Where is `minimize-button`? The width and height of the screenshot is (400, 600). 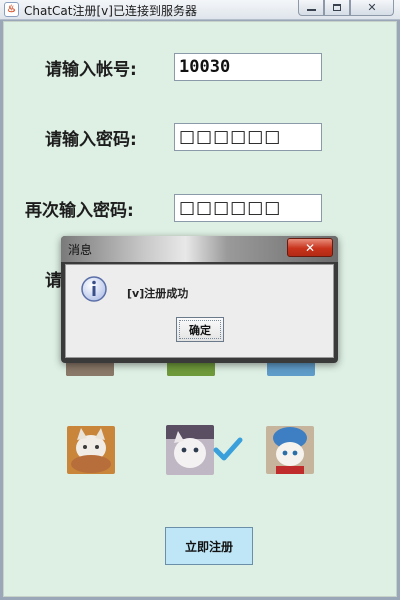
minimize-button is located at coordinates (311, 8).